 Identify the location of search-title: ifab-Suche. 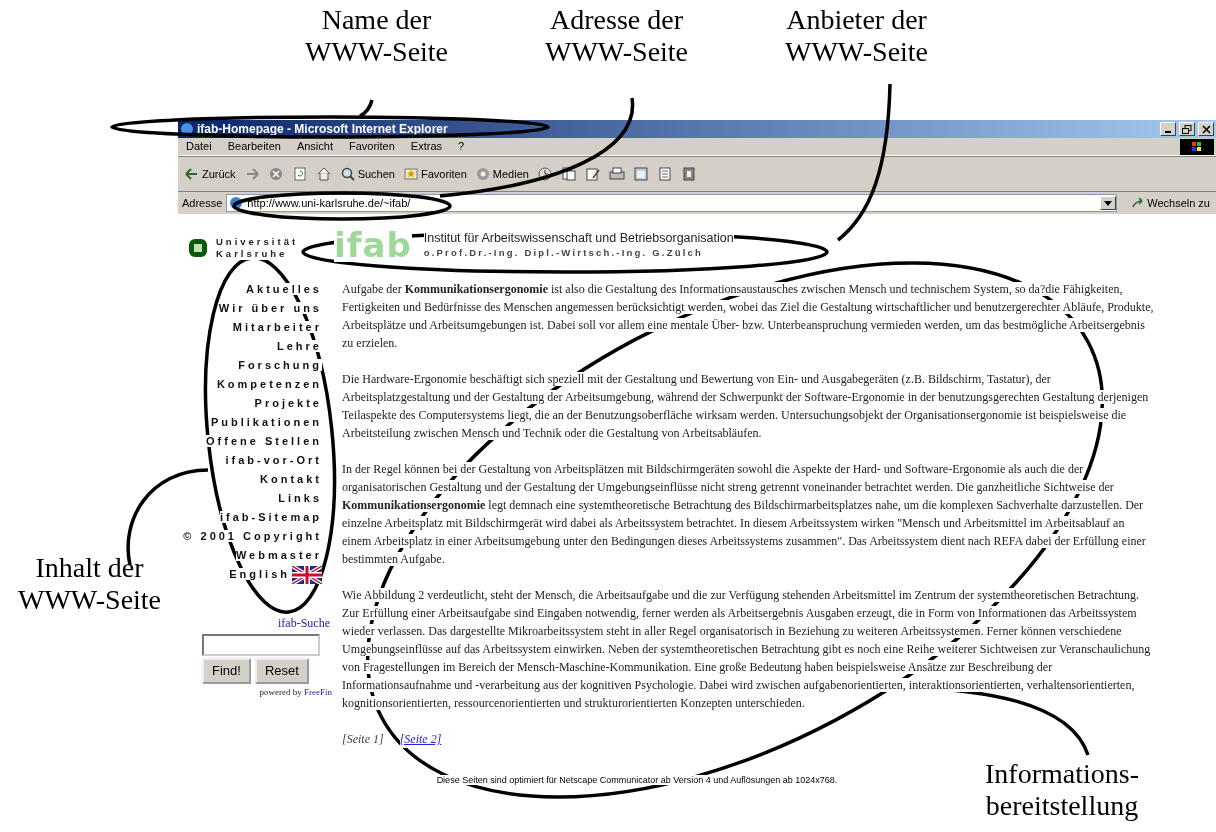
(303, 624).